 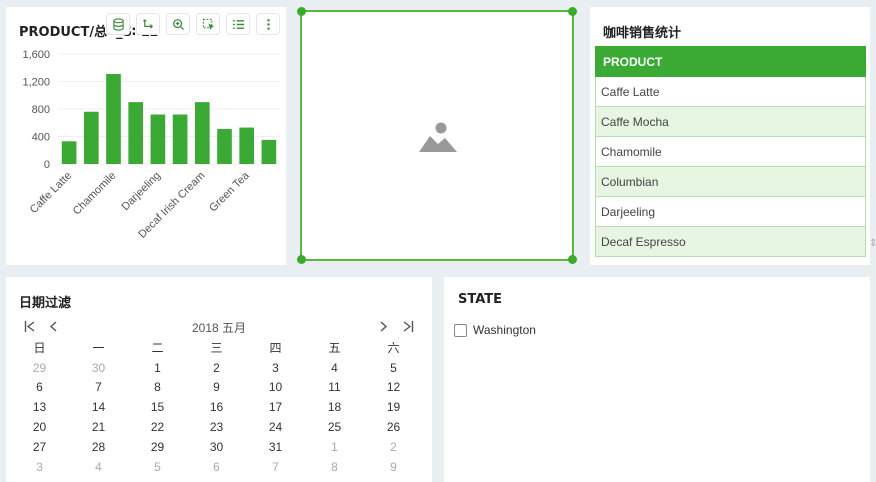 I want to click on calendar-day: 19, so click(x=393, y=407).